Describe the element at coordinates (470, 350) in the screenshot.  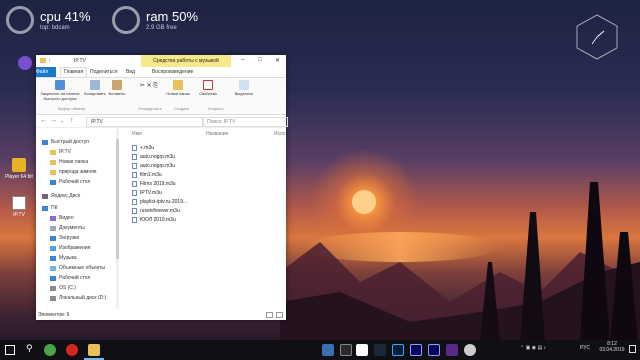
I see `app3-taskbar-icon` at that location.